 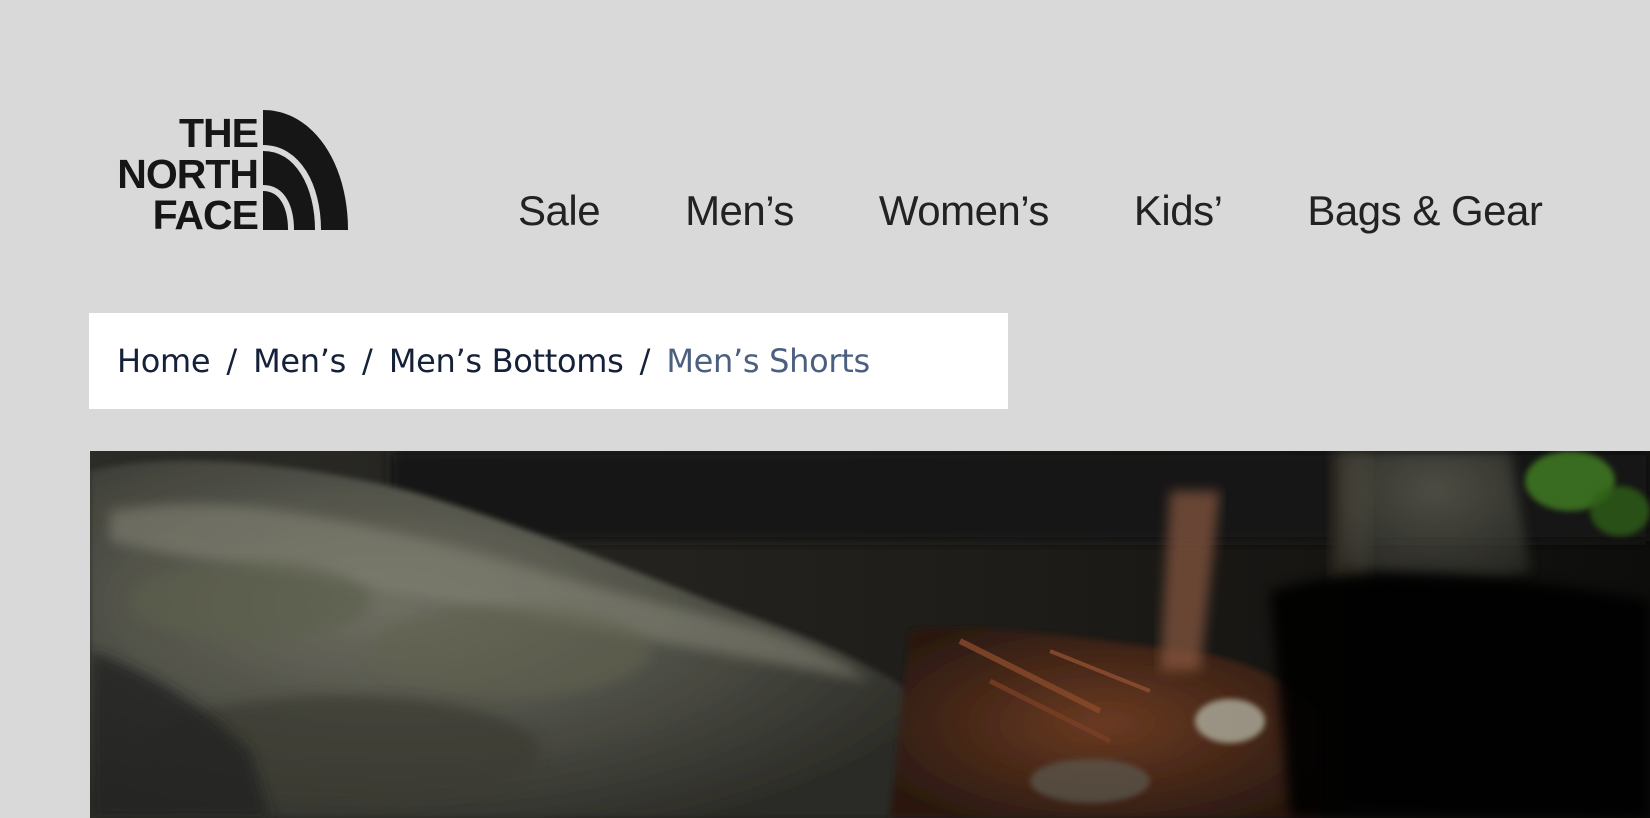 What do you see at coordinates (305, 170) in the screenshot?
I see `half-dome-logo-icon` at bounding box center [305, 170].